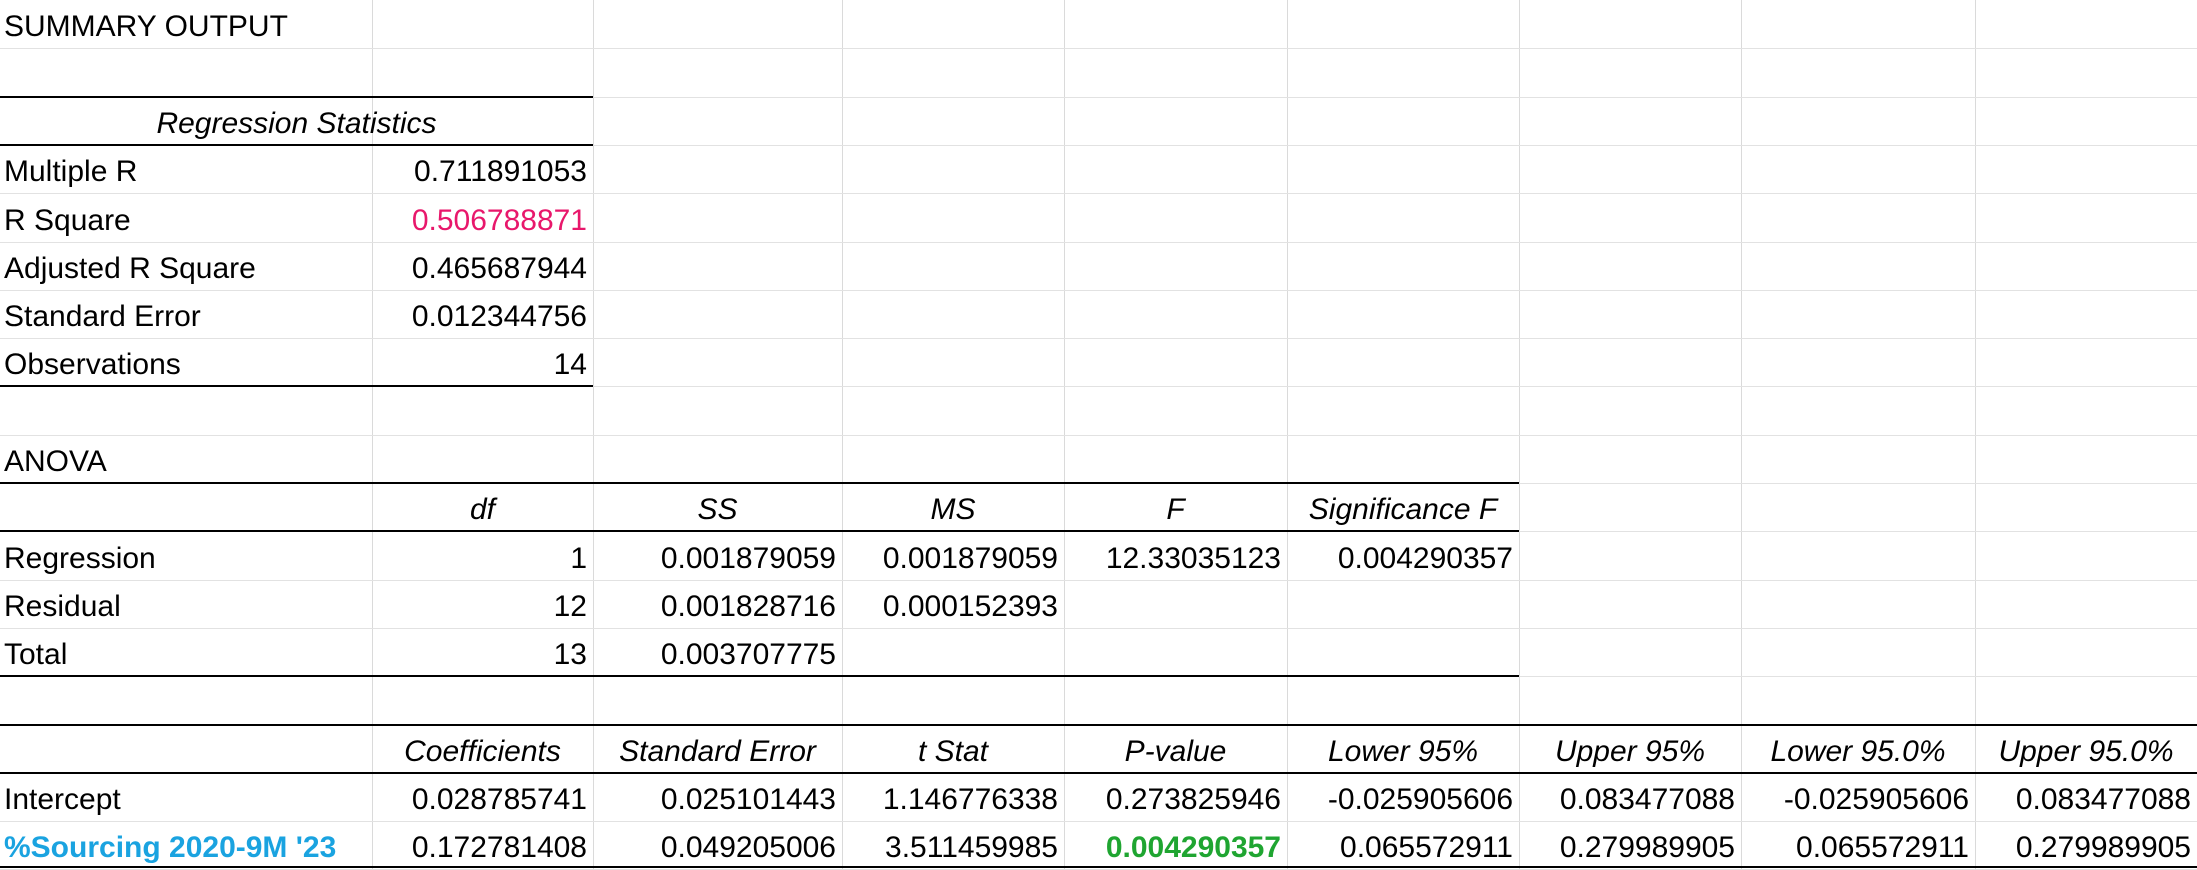 Image resolution: width=2197 pixels, height=870 pixels. I want to click on stat-label-text: Standard Error, so click(102, 316).